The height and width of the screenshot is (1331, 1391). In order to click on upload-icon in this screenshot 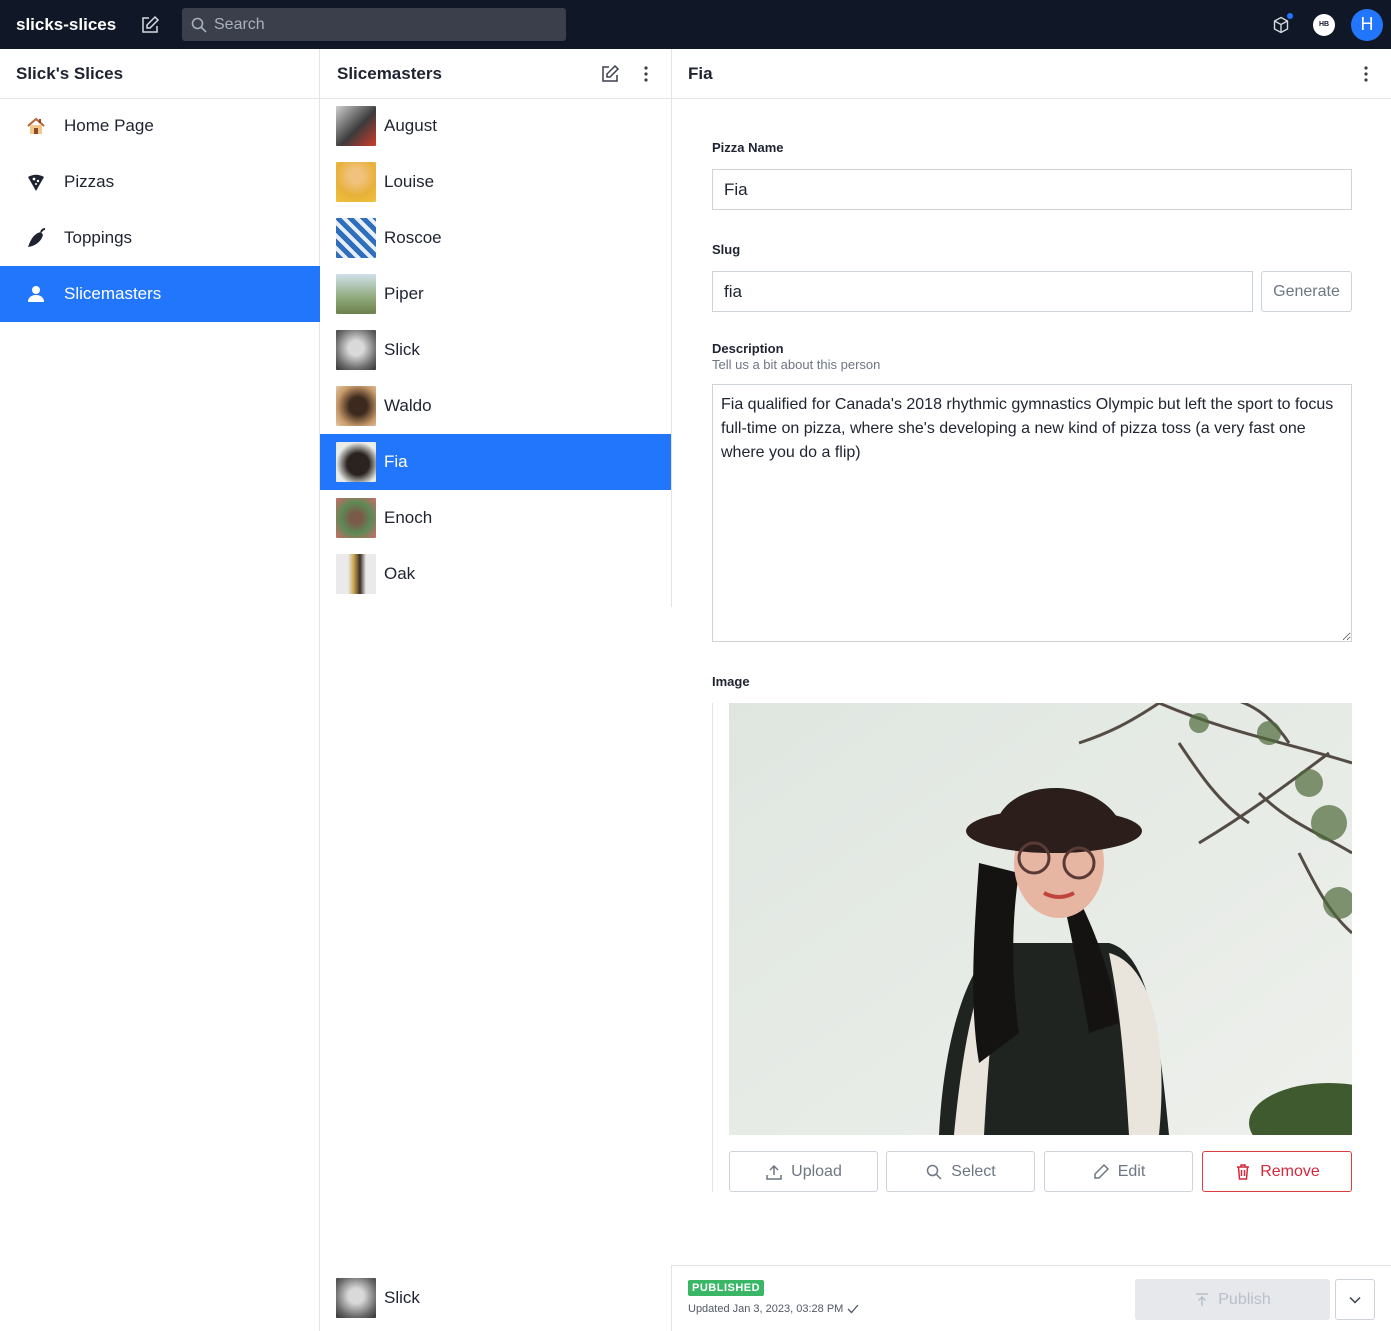, I will do `click(774, 1172)`.